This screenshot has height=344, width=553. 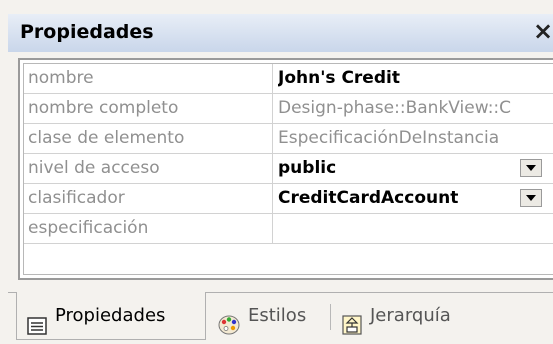 I want to click on property-row-especificacion: especificación, so click(x=288, y=229).